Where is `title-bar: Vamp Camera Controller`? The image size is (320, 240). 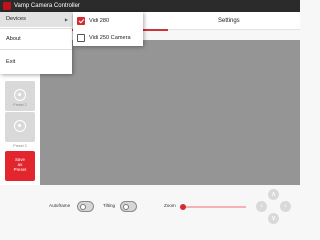 title-bar: Vamp Camera Controller is located at coordinates (150, 6).